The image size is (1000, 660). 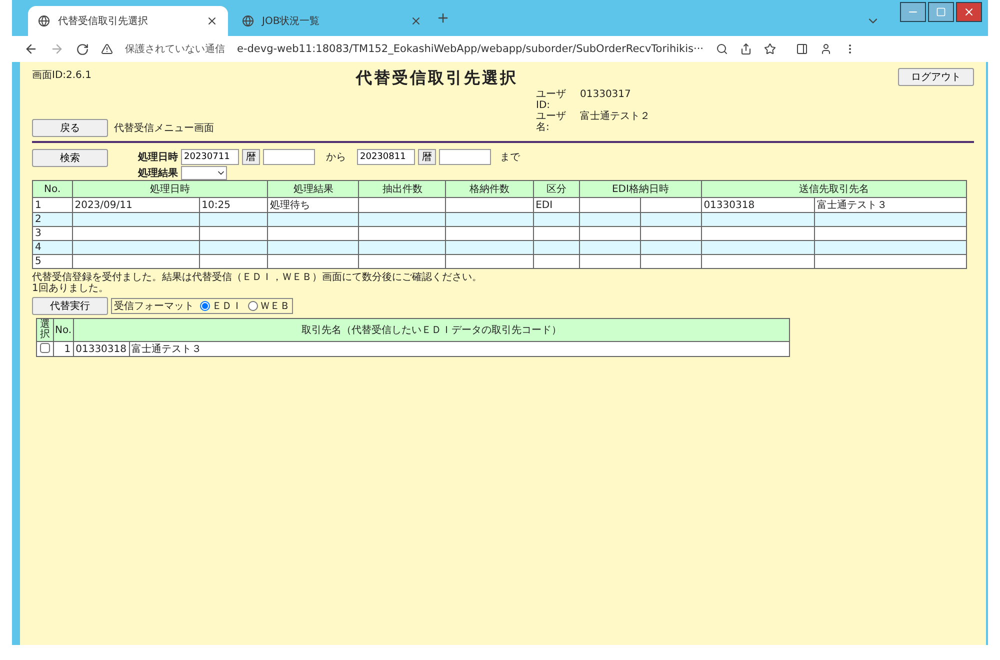 I want to click on column-header: EDI格納日時, so click(x=641, y=189).